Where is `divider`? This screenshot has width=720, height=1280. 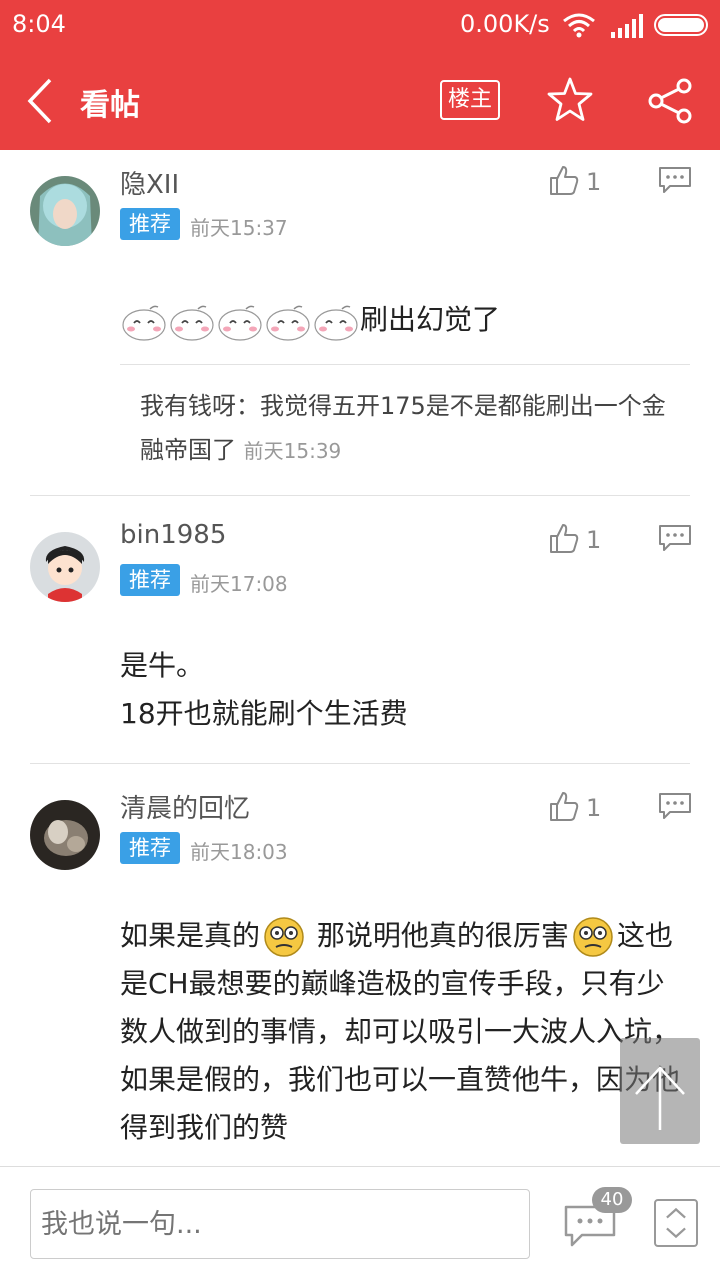
divider is located at coordinates (405, 364).